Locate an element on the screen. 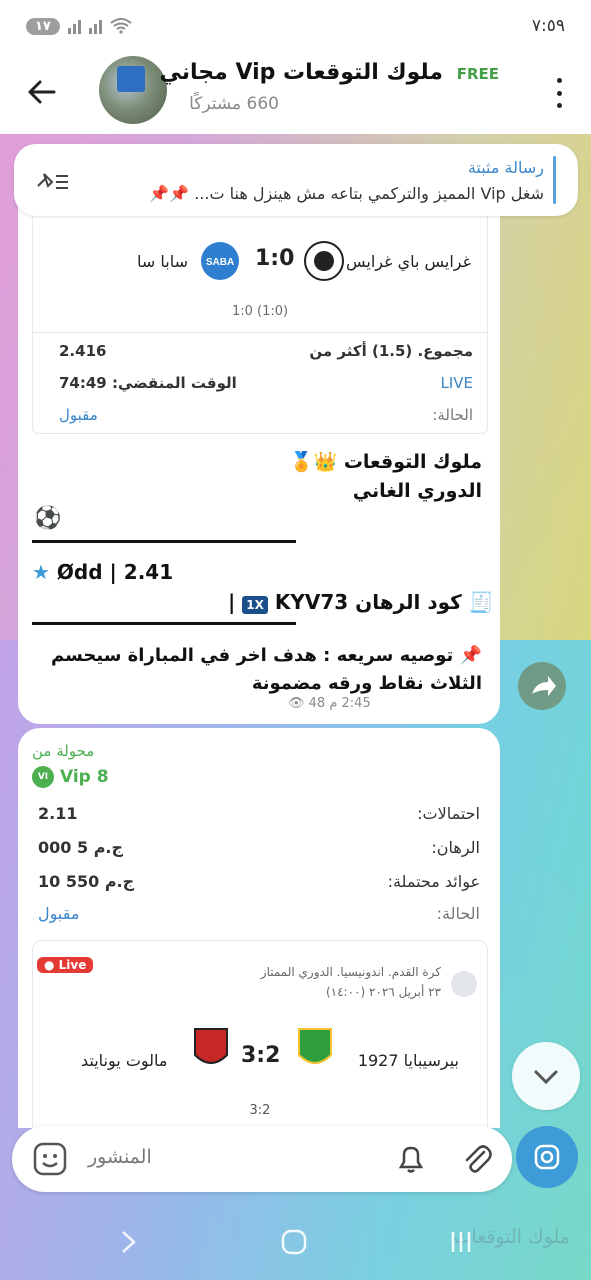 The width and height of the screenshot is (591, 1280). back-arrow-icon is located at coordinates (42, 92).